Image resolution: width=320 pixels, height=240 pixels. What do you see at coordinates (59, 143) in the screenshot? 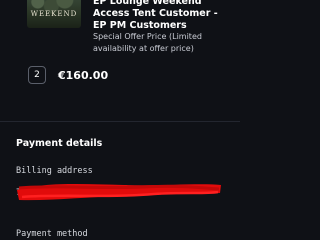
I see `payment-details-heading: Payment details` at bounding box center [59, 143].